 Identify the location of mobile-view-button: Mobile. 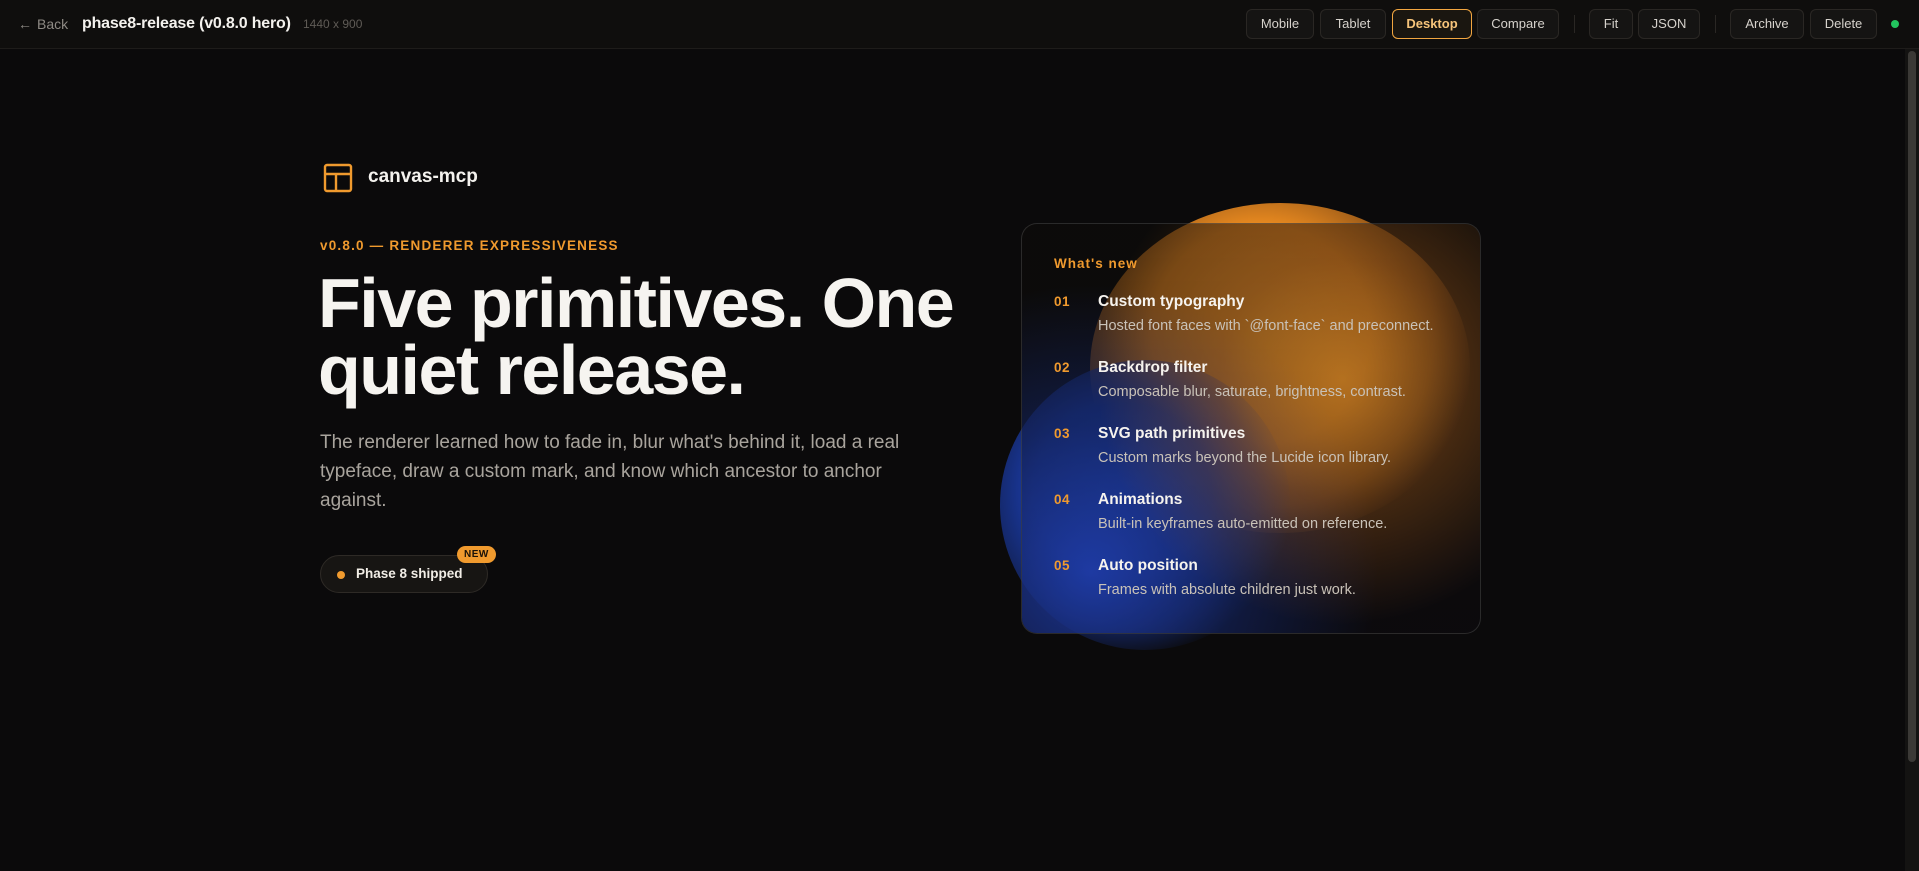
(1280, 24).